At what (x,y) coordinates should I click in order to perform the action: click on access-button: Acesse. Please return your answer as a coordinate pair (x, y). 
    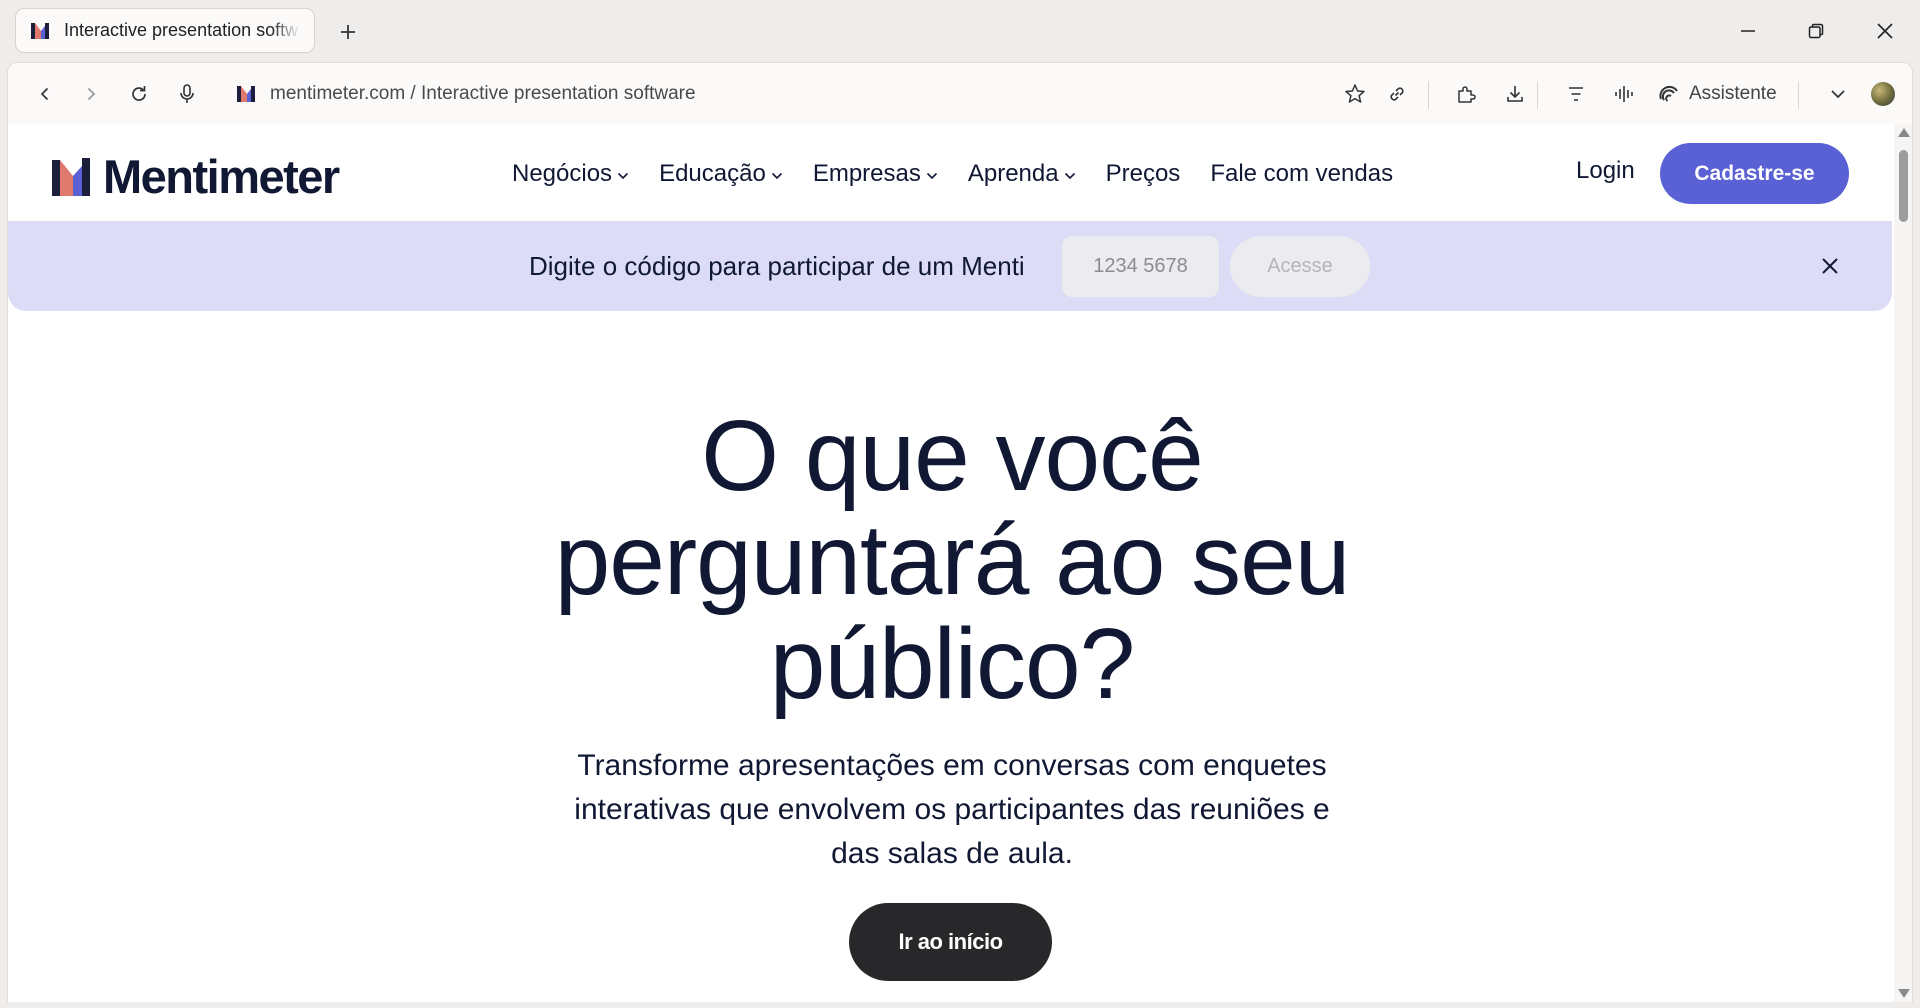
    Looking at the image, I should click on (1300, 266).